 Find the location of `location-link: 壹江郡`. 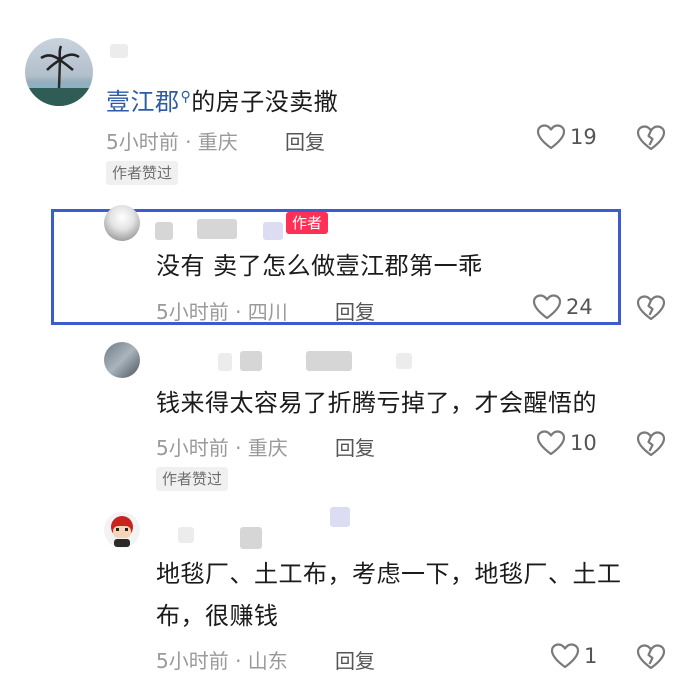

location-link: 壹江郡 is located at coordinates (143, 102).